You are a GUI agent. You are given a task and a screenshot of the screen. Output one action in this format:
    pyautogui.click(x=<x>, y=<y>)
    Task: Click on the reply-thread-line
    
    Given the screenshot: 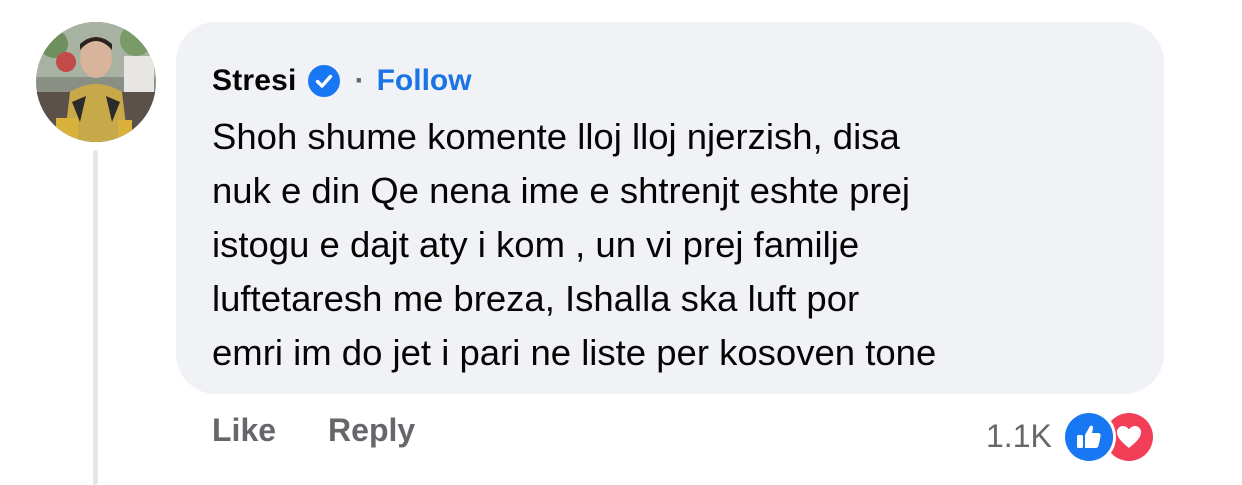 What is the action you would take?
    pyautogui.click(x=95, y=317)
    